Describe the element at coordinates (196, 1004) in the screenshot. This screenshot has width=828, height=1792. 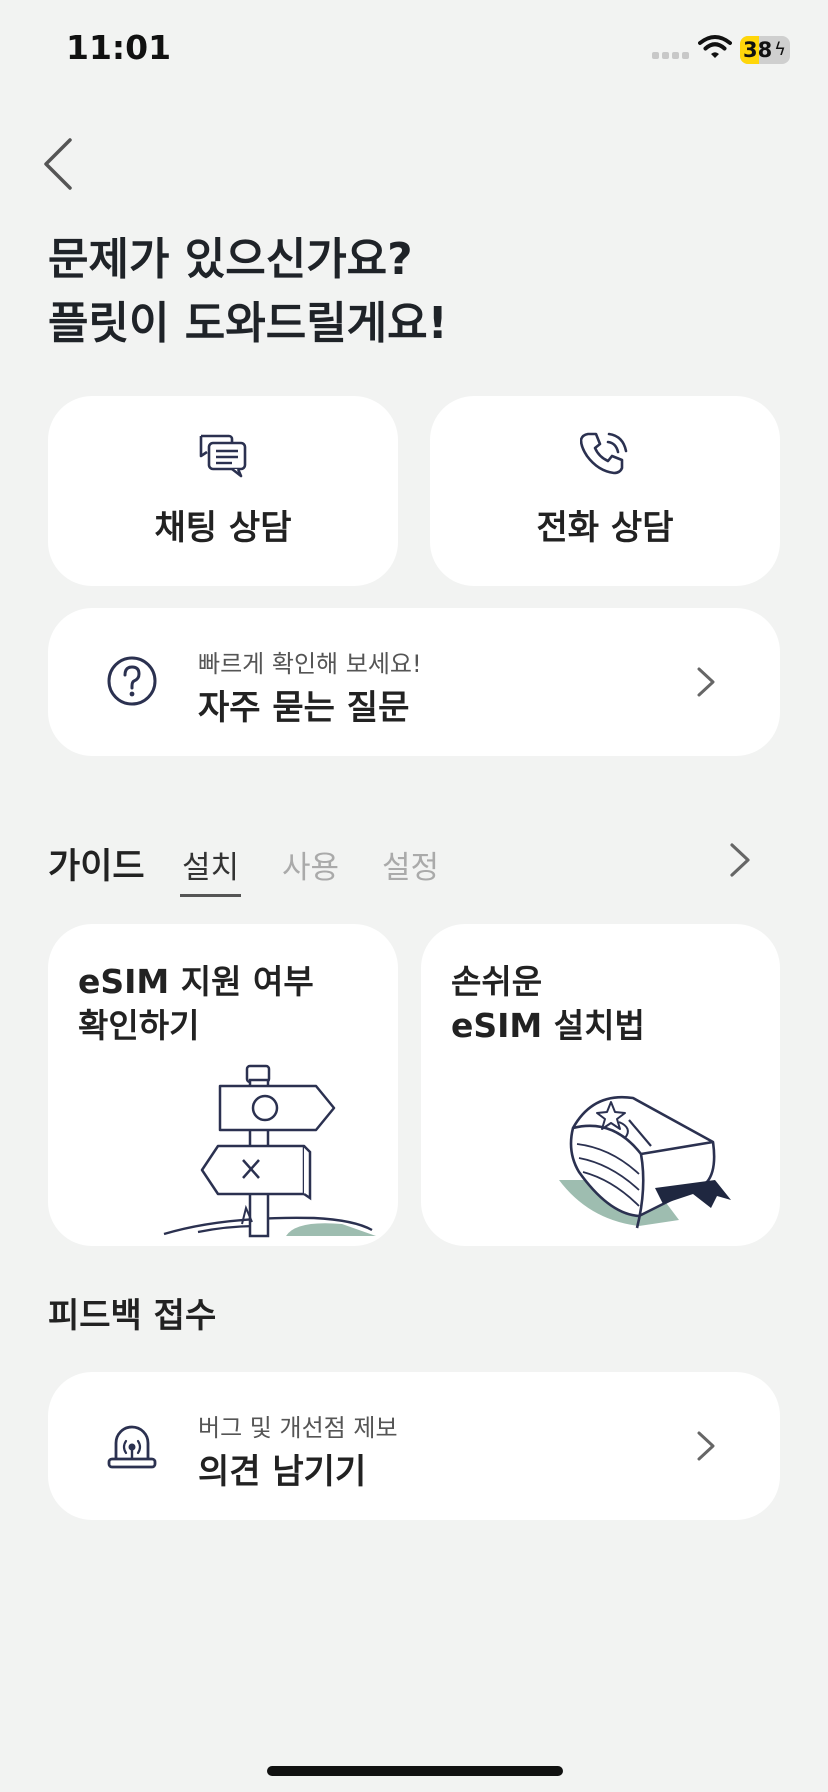
I see `guide-card-title: eSIM 지원 여부 확인하기` at that location.